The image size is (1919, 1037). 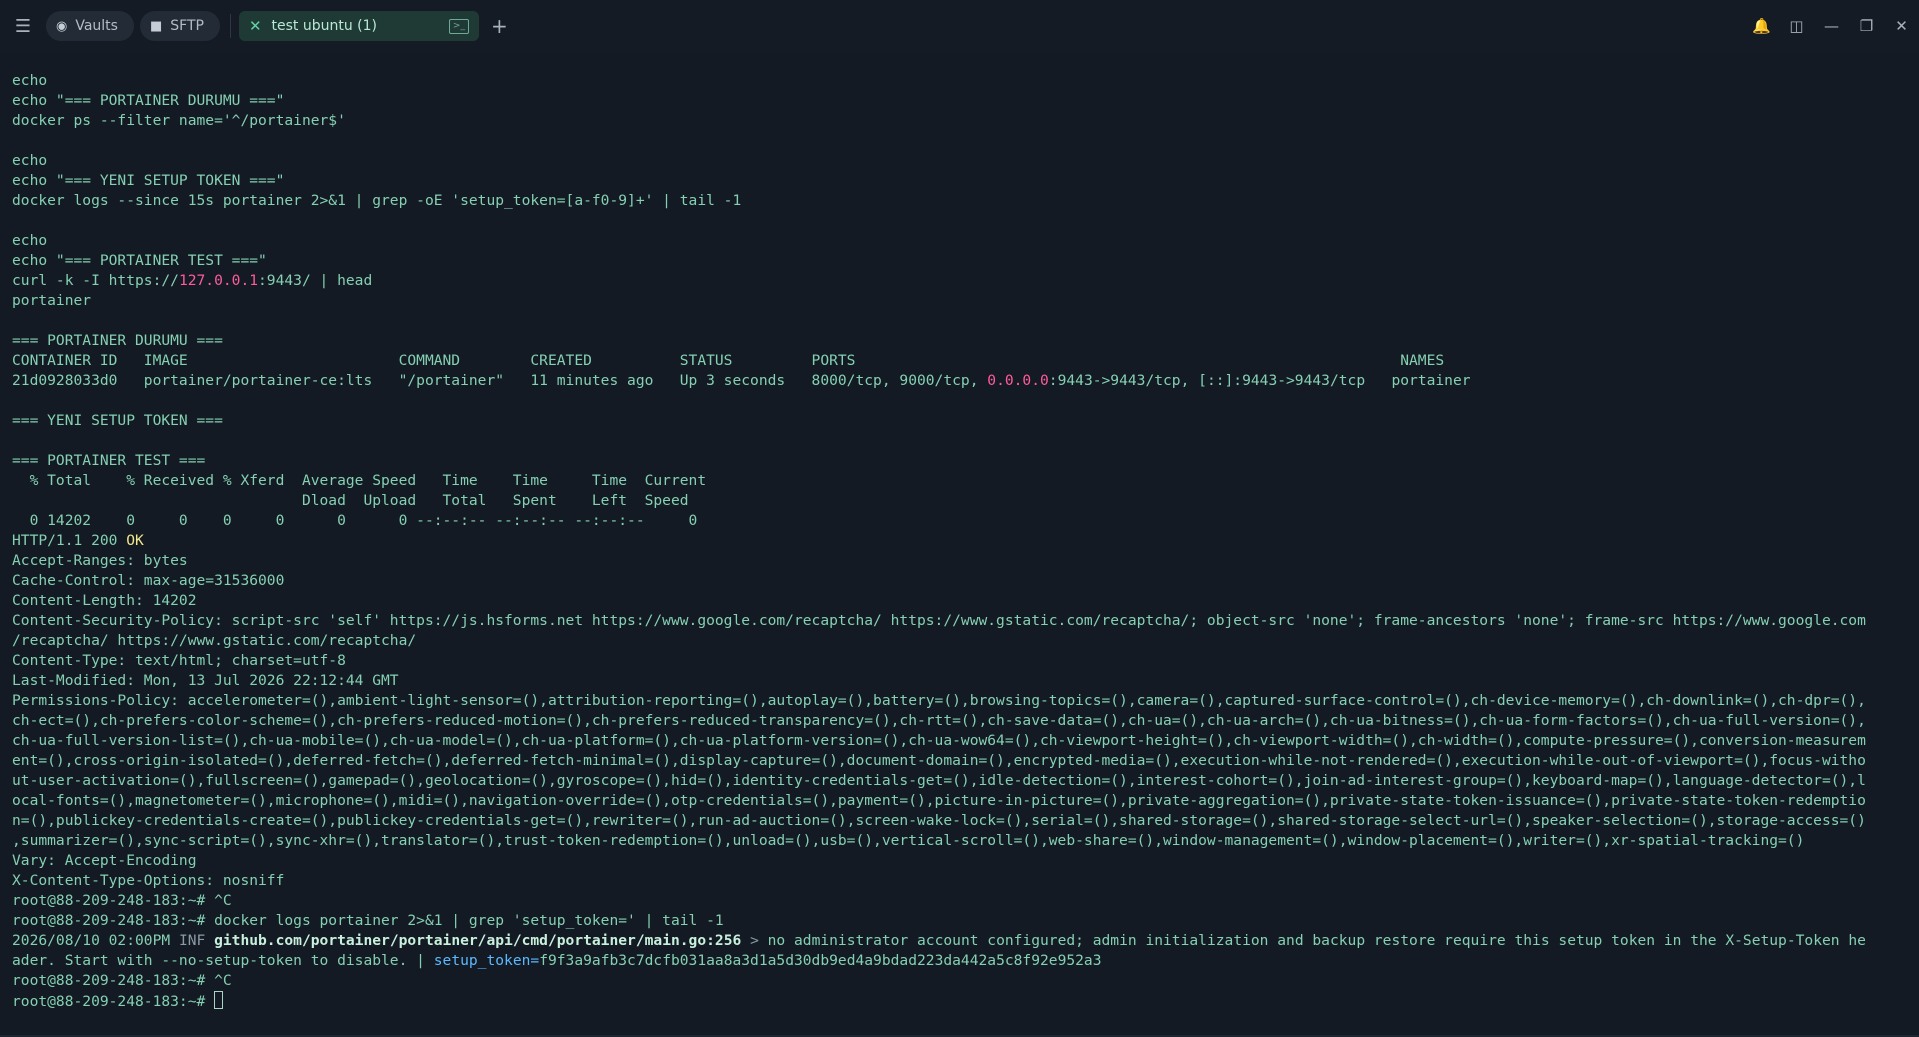 What do you see at coordinates (1901, 26) in the screenshot?
I see `close-window-icon: ✕` at bounding box center [1901, 26].